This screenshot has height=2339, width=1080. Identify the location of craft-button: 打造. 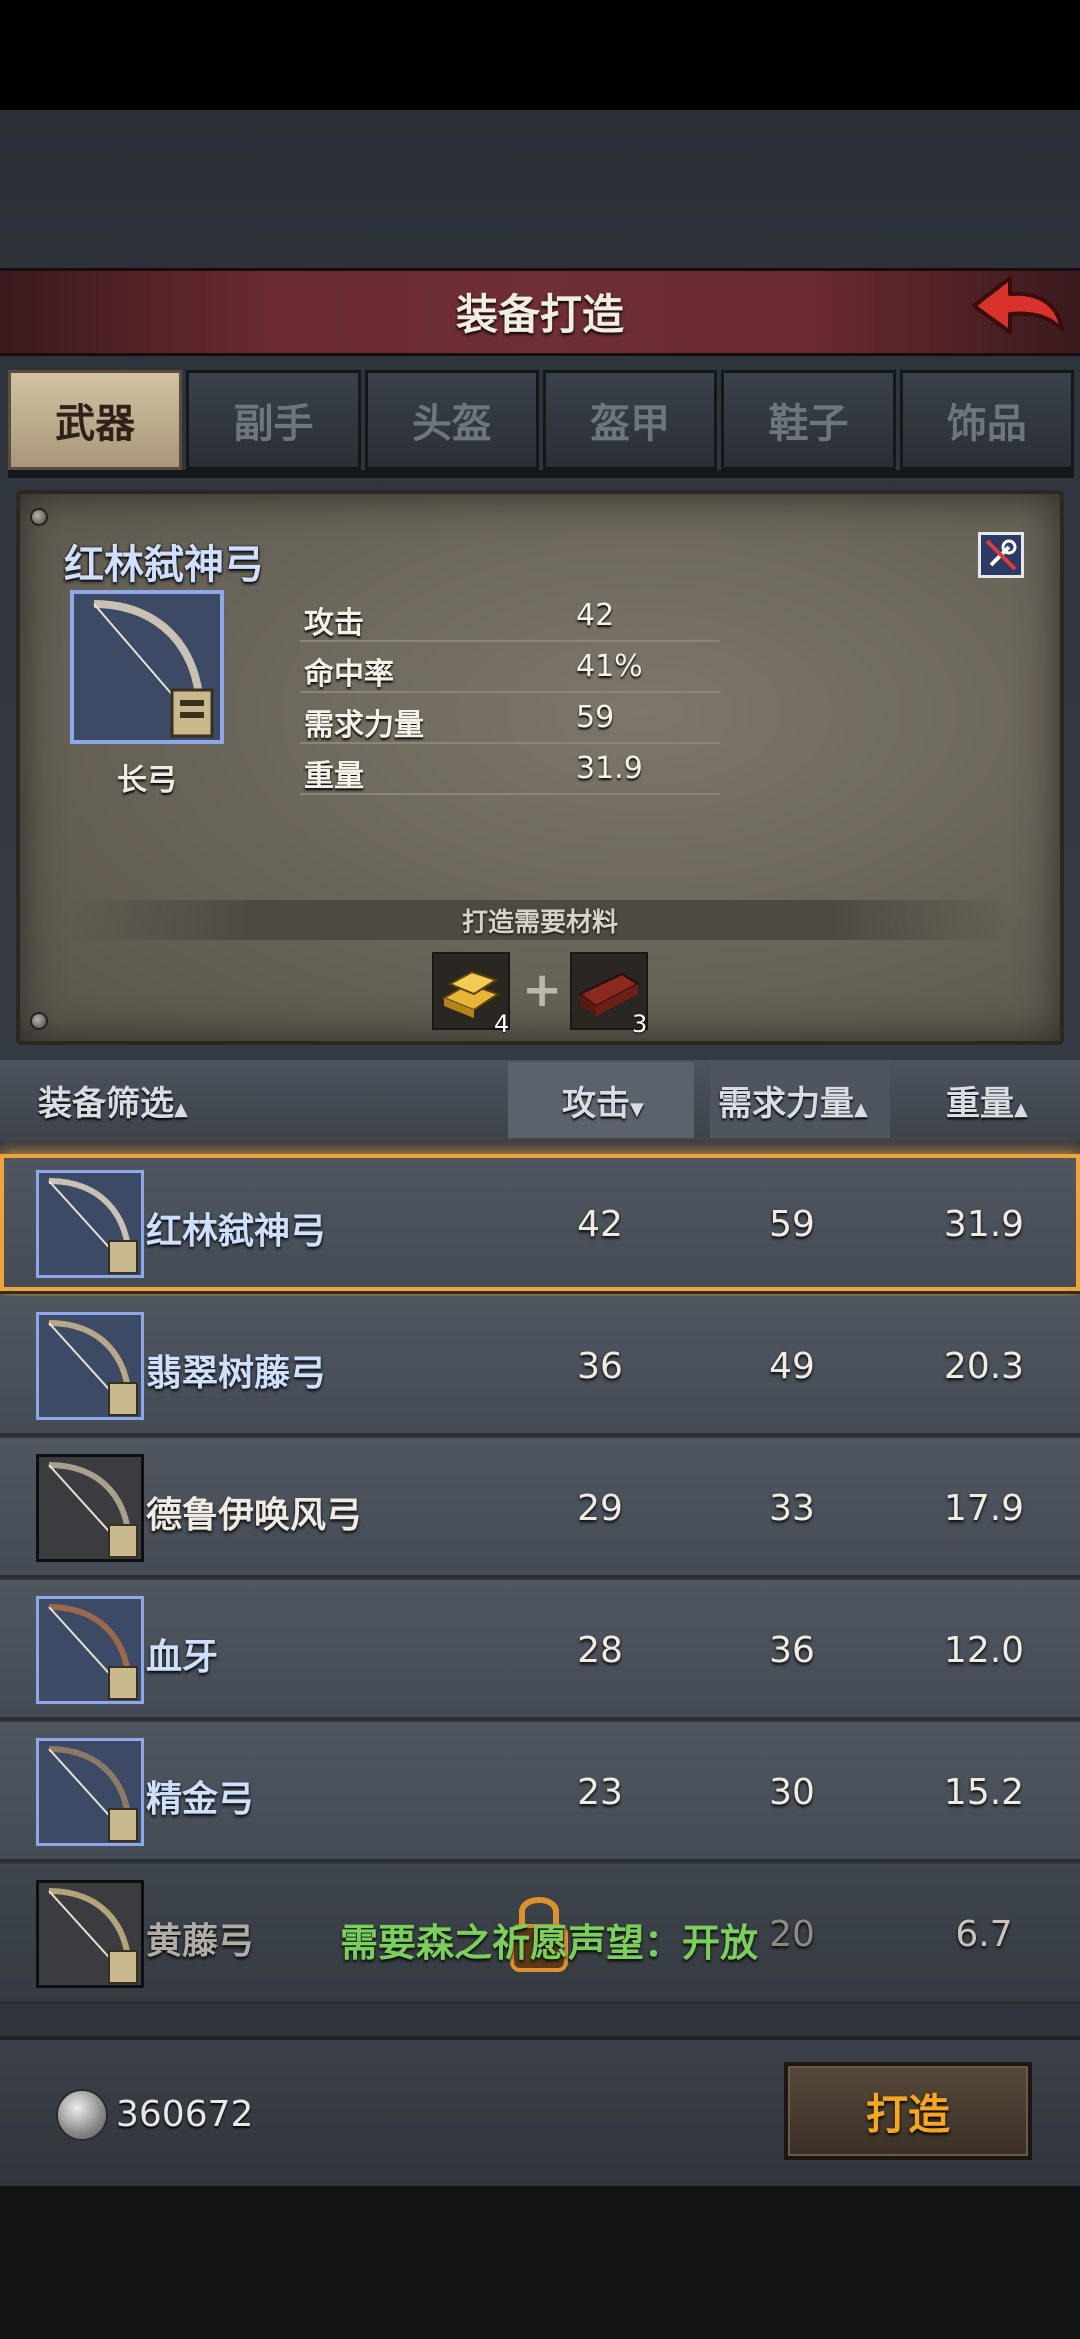
(908, 2111).